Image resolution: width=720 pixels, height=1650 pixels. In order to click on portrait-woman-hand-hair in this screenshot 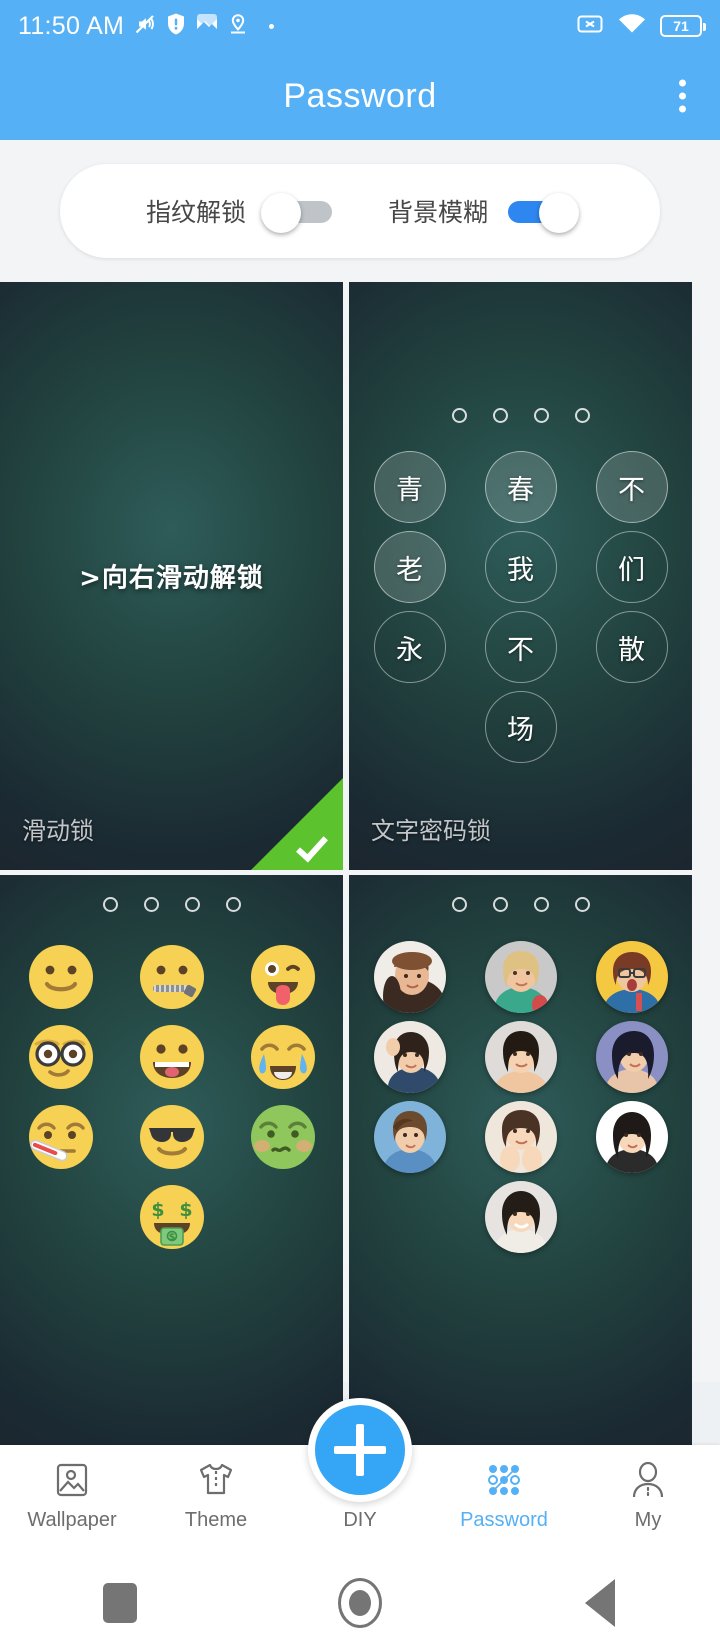, I will do `click(409, 1057)`.